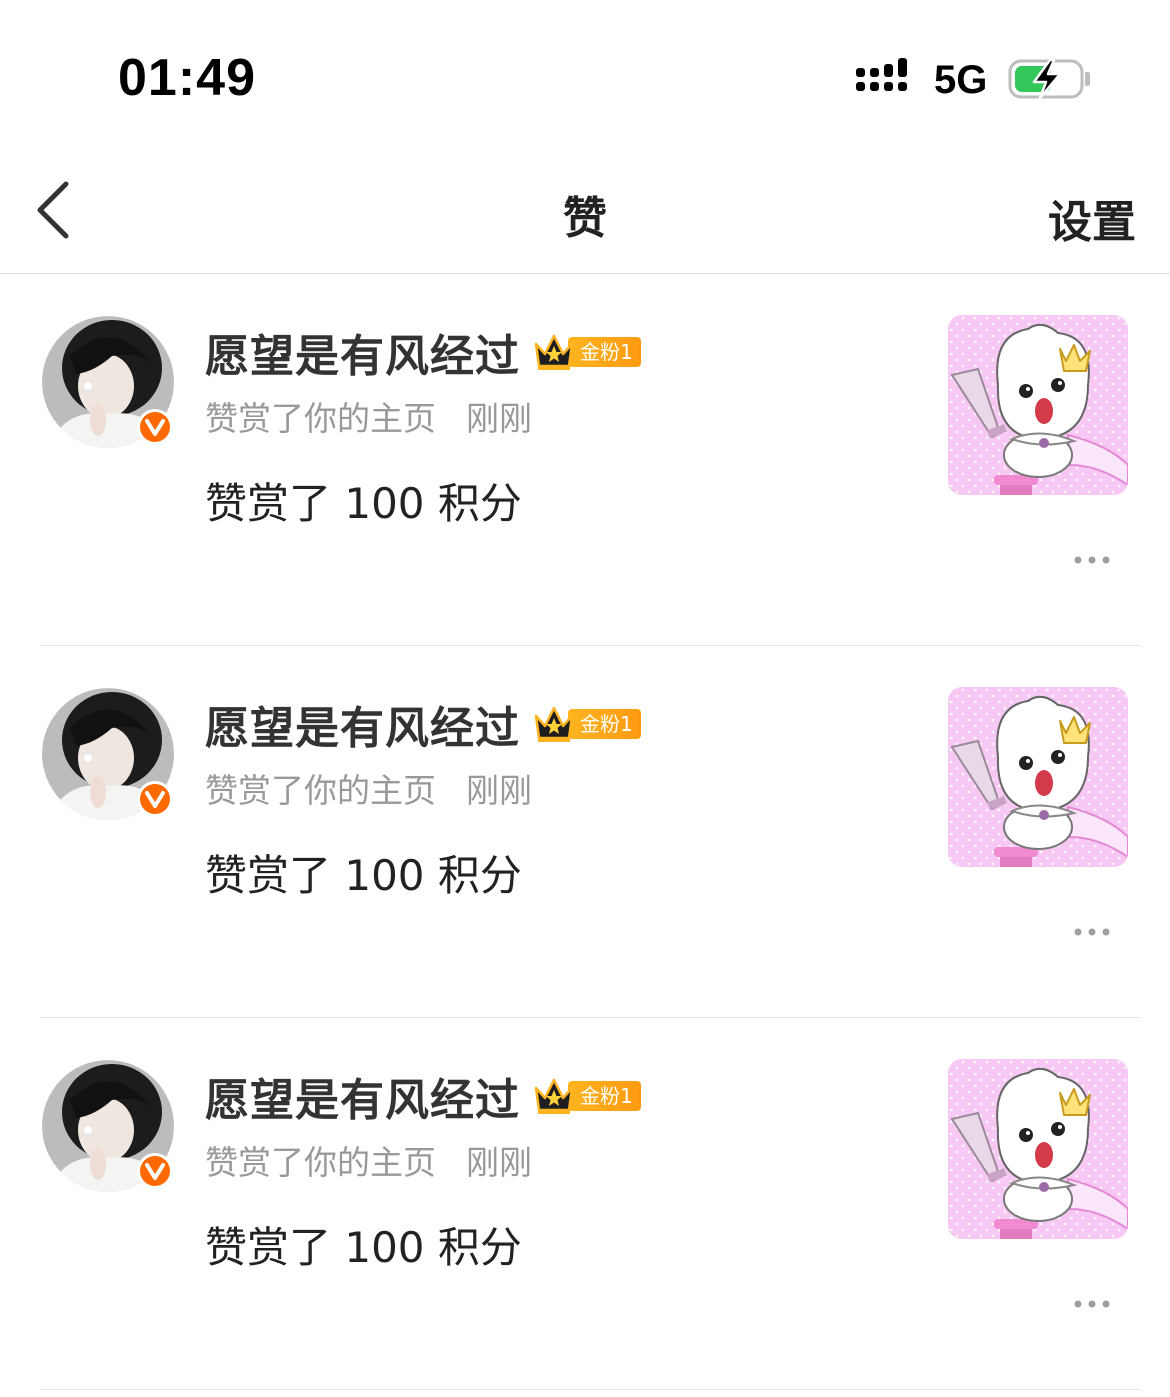 The height and width of the screenshot is (1397, 1170). What do you see at coordinates (1092, 218) in the screenshot?
I see `settings-button: 设置` at bounding box center [1092, 218].